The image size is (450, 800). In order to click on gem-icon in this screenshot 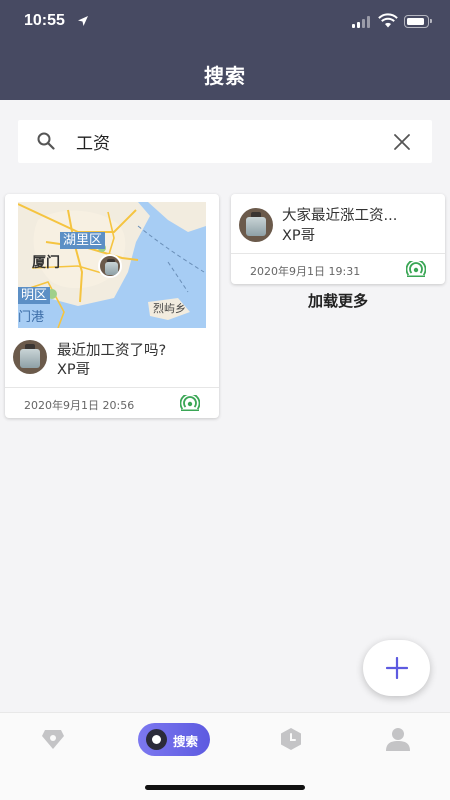, I will do `click(53, 739)`.